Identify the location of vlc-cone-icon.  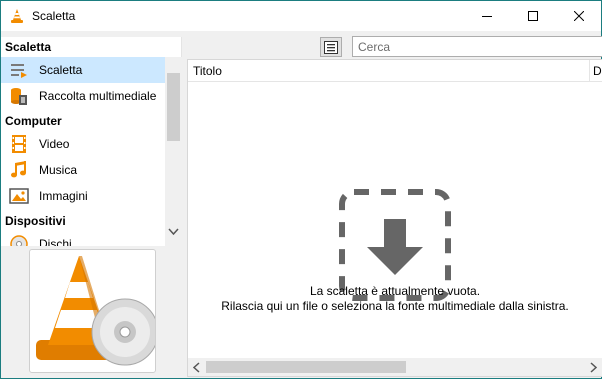
(17, 16).